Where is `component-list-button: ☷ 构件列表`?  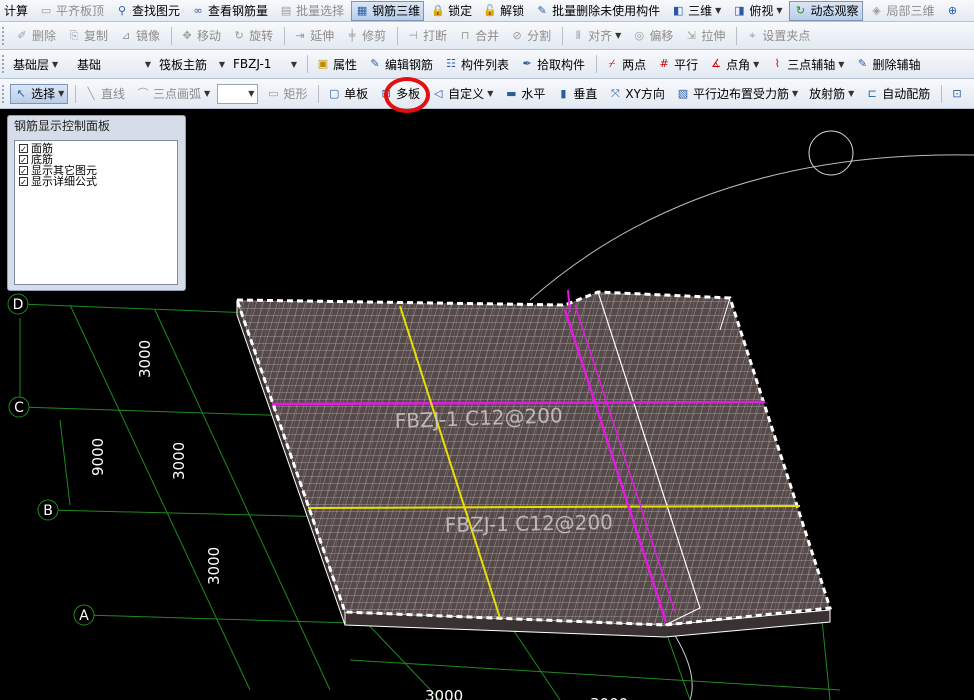
component-list-button: ☷ 构件列表 is located at coordinates (476, 64).